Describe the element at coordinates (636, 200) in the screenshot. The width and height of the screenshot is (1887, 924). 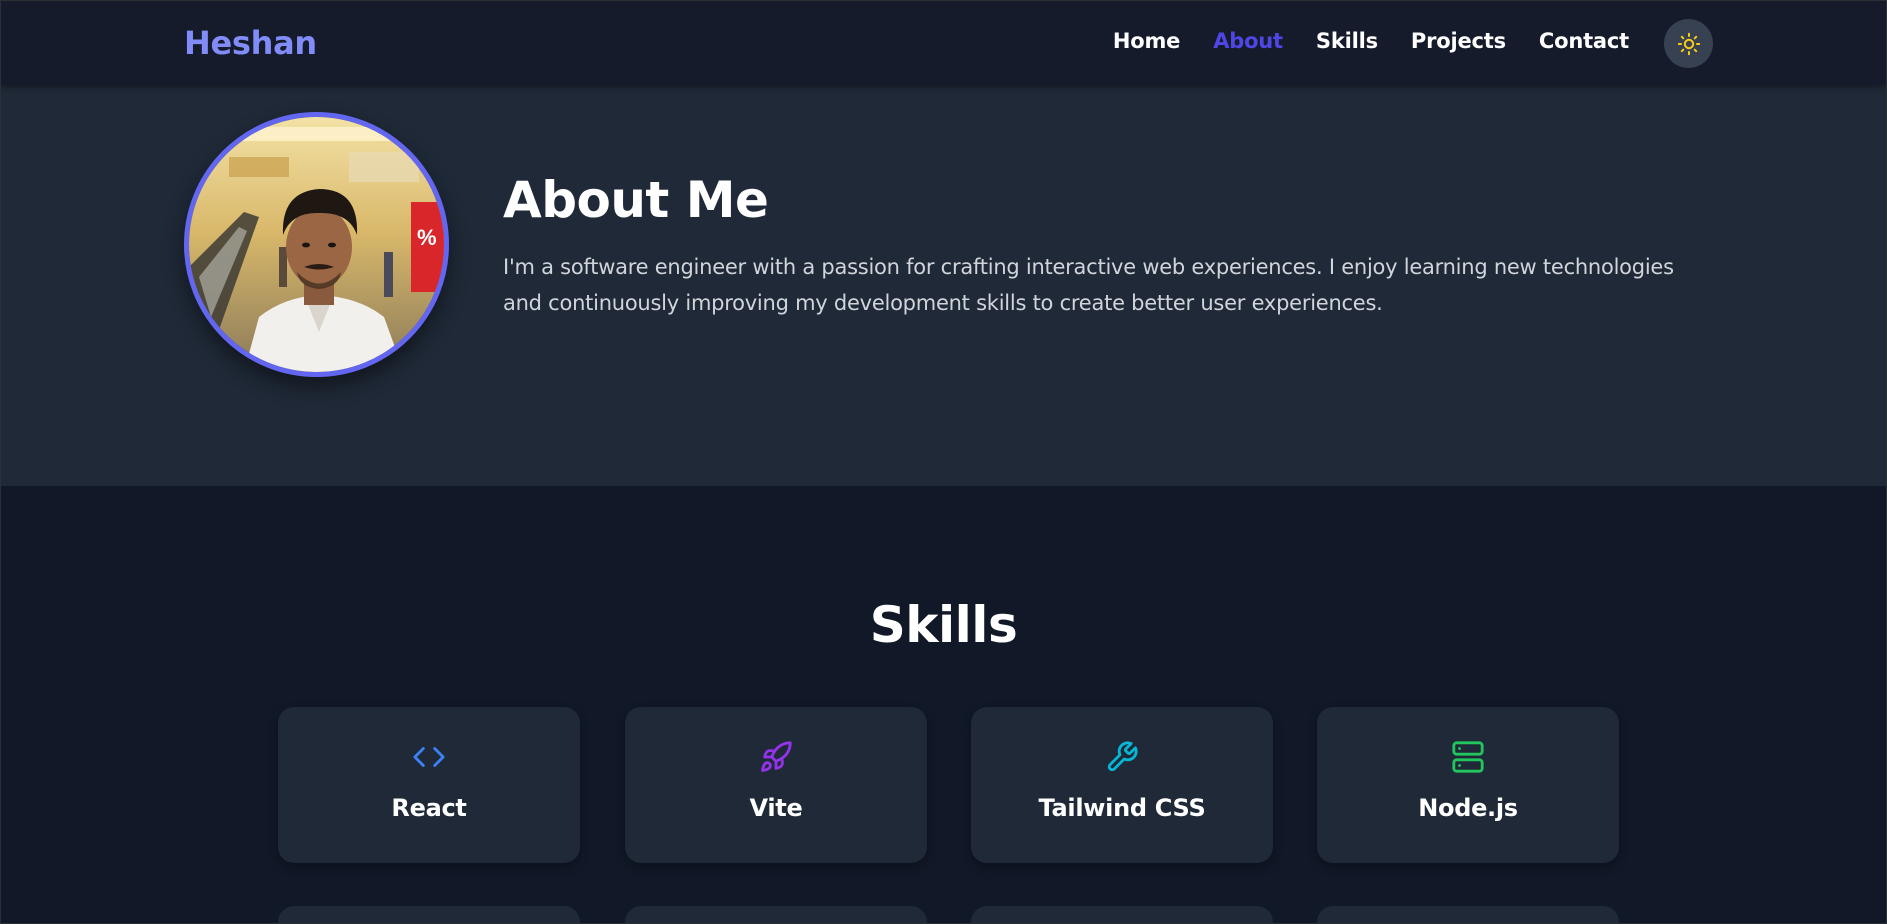
I see `about-title: About Me` at that location.